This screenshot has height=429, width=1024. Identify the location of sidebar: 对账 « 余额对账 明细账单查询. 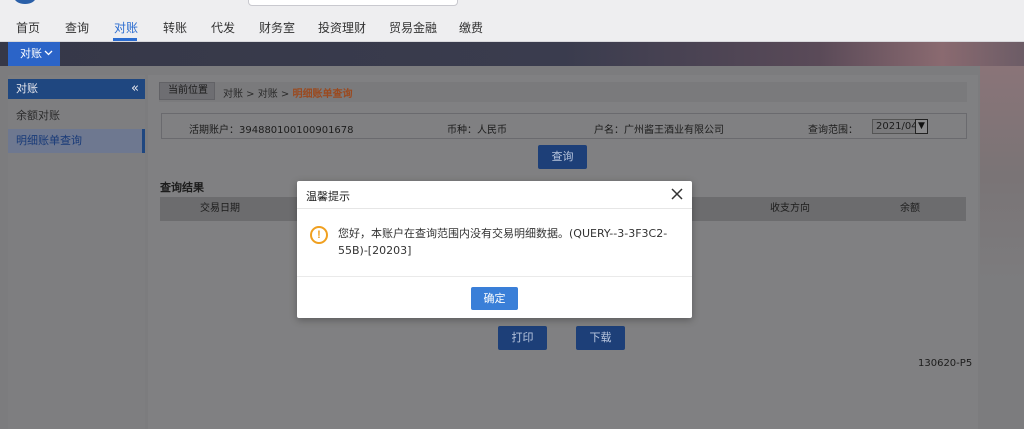
(76, 252).